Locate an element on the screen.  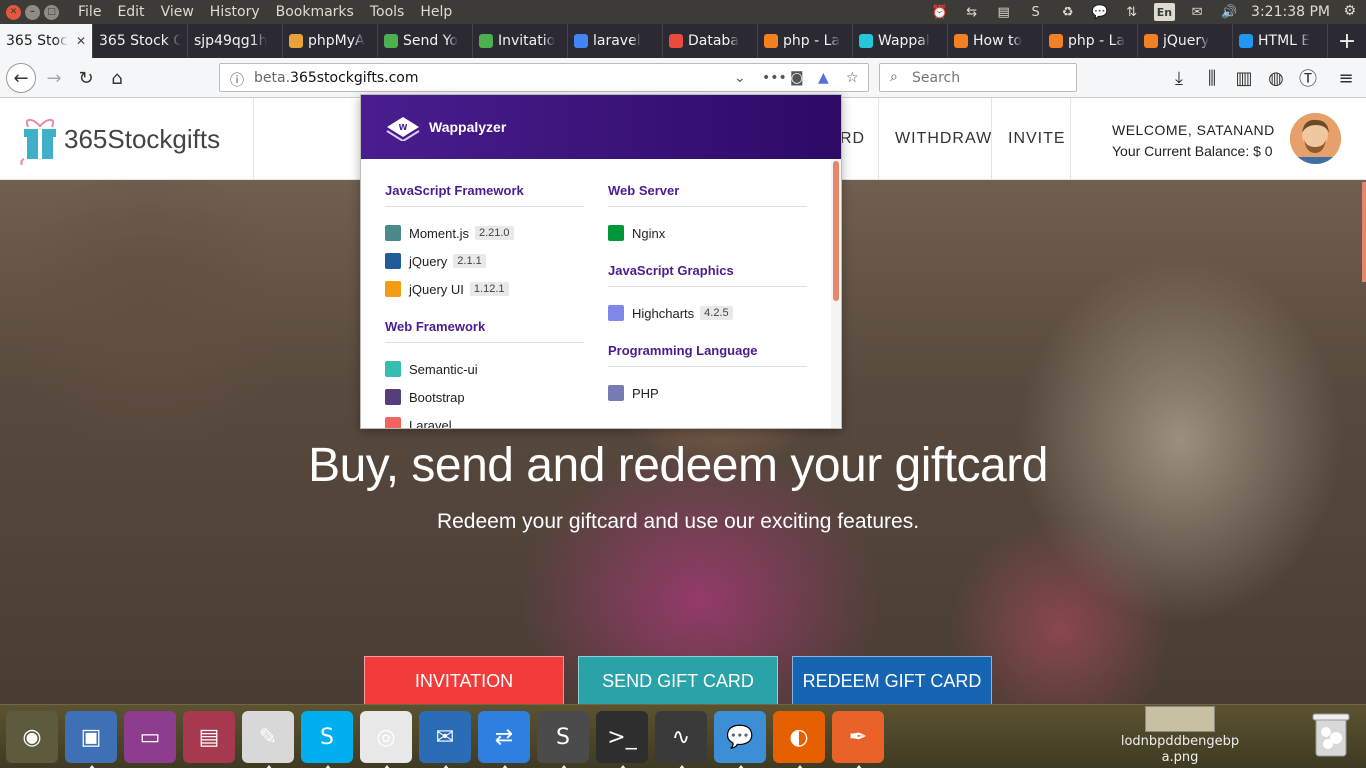
window-close-button: ✕ is located at coordinates (13, 12).